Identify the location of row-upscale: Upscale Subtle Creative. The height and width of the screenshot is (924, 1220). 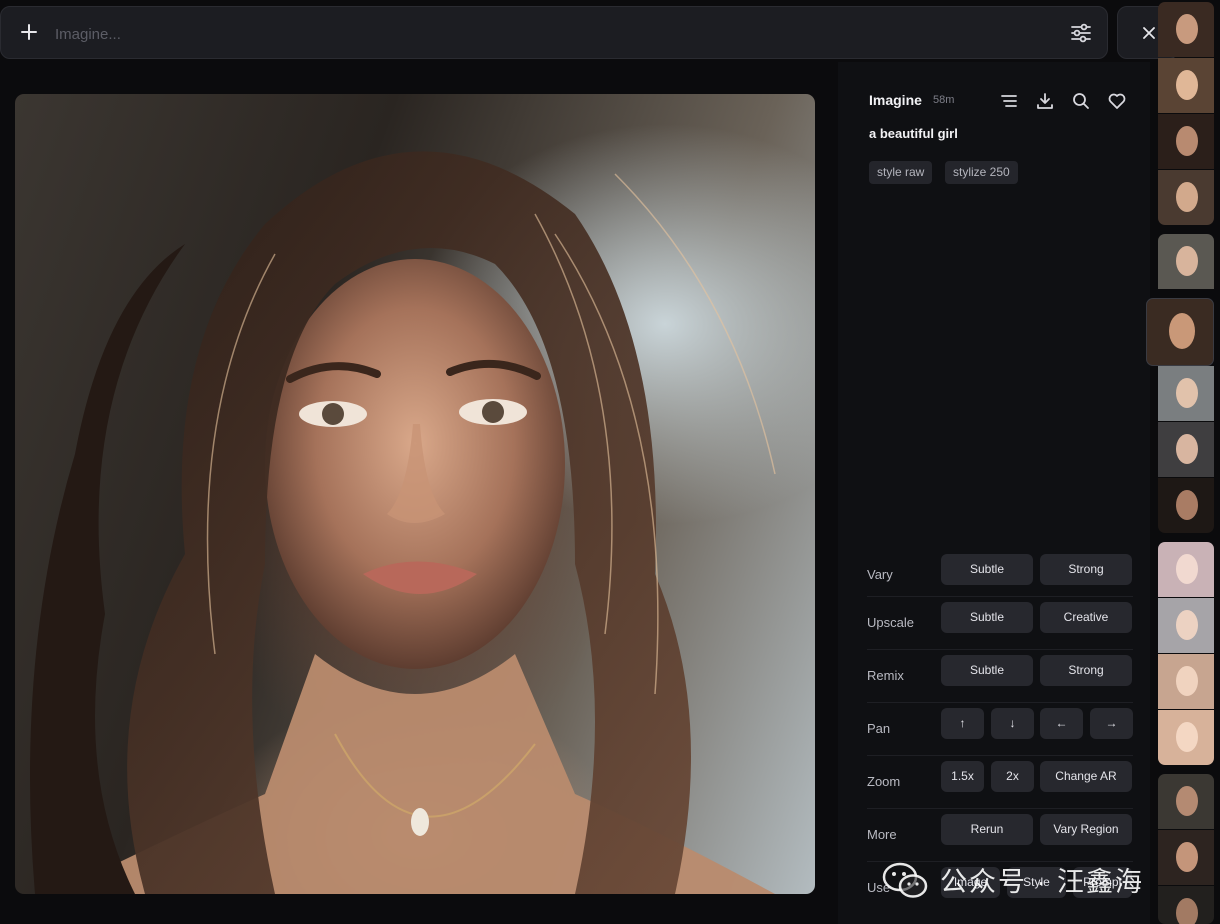
(1000, 623).